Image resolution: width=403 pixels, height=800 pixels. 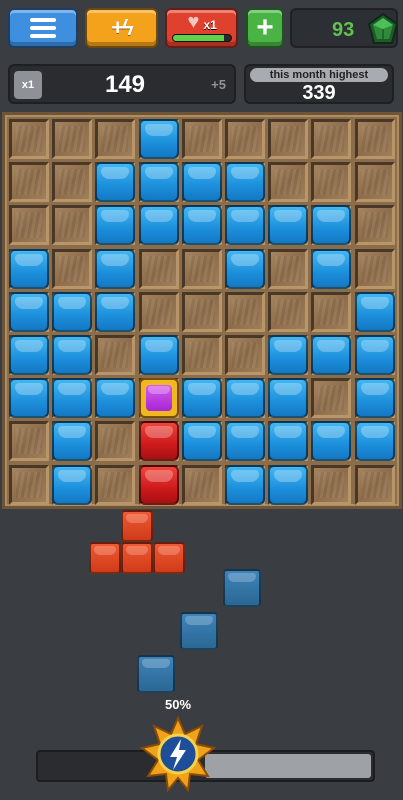 I want to click on top-bar: +ϟ ♥ x1 + 93, so click(x=201, y=28).